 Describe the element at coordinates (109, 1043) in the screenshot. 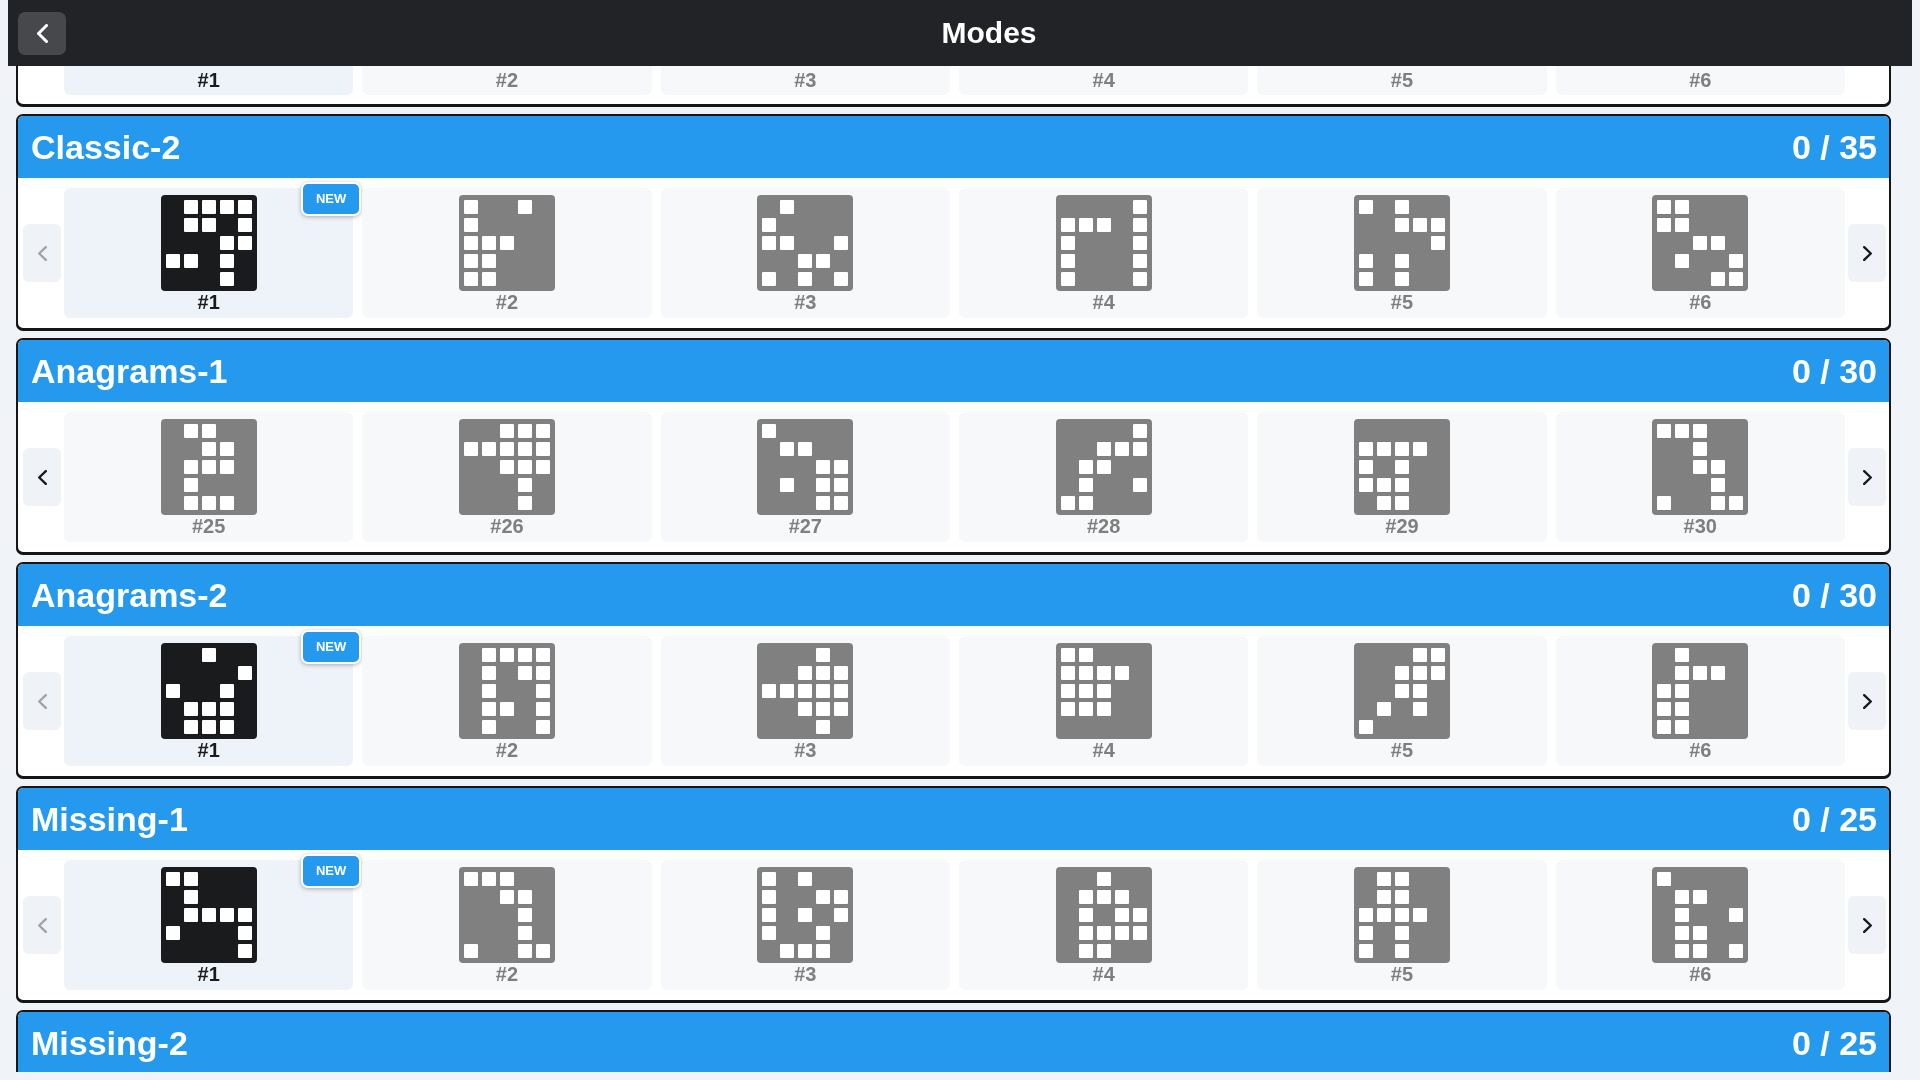

I see `section-title: Missing-2` at that location.